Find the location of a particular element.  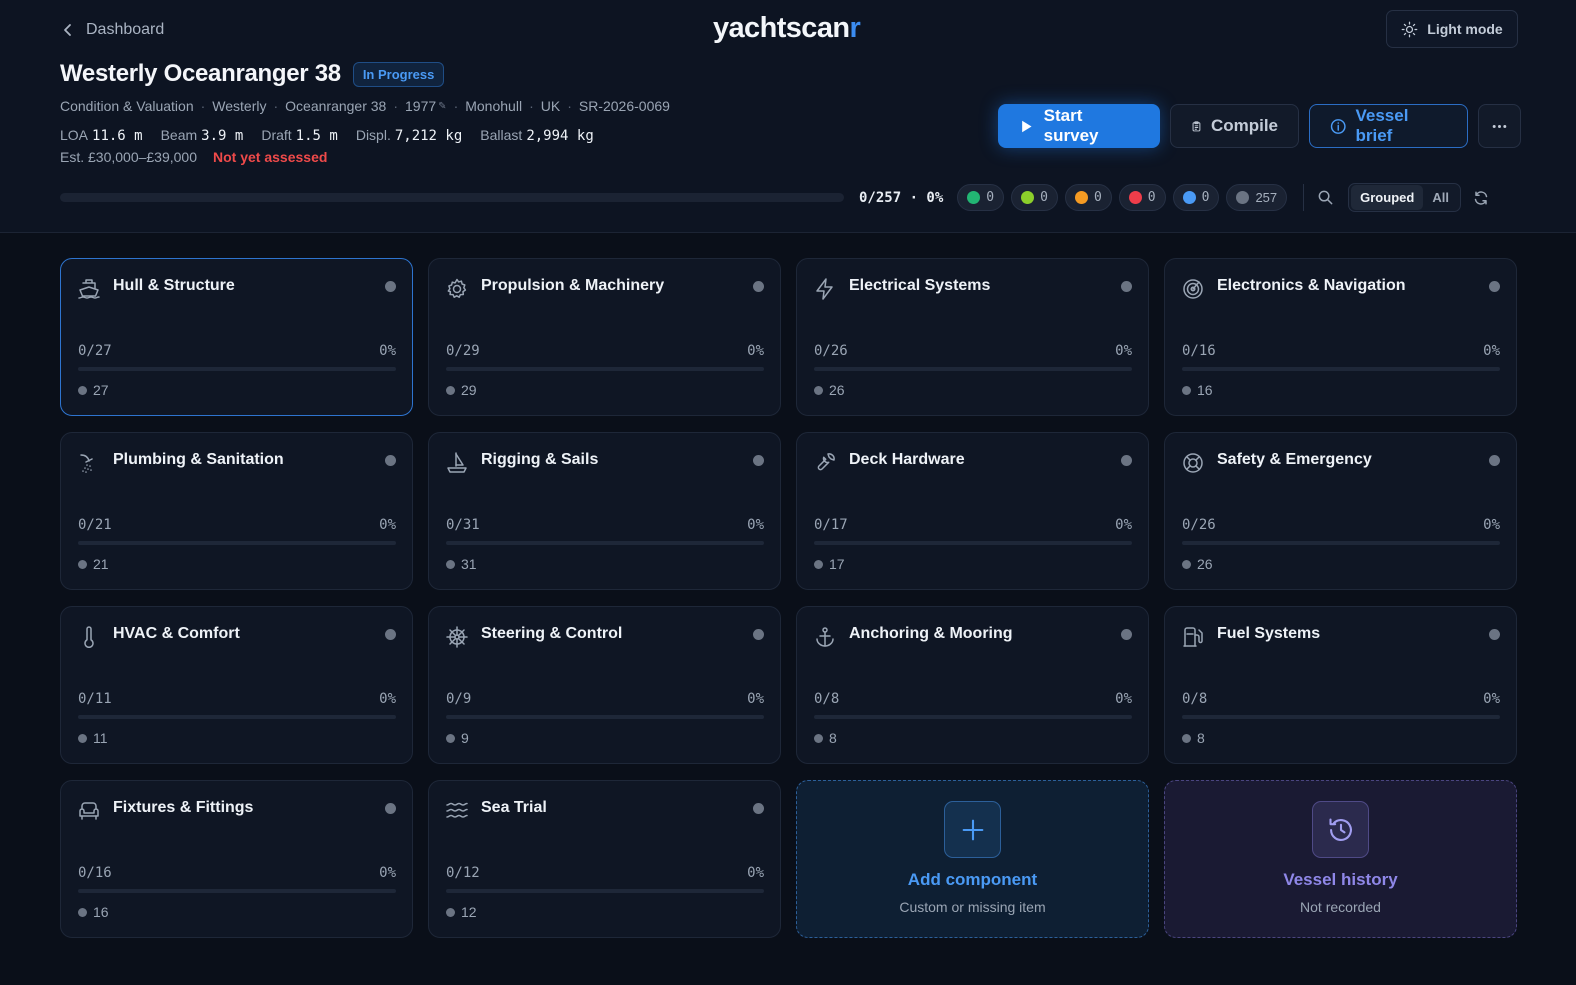

helm-wheel-icon is located at coordinates (457, 637).